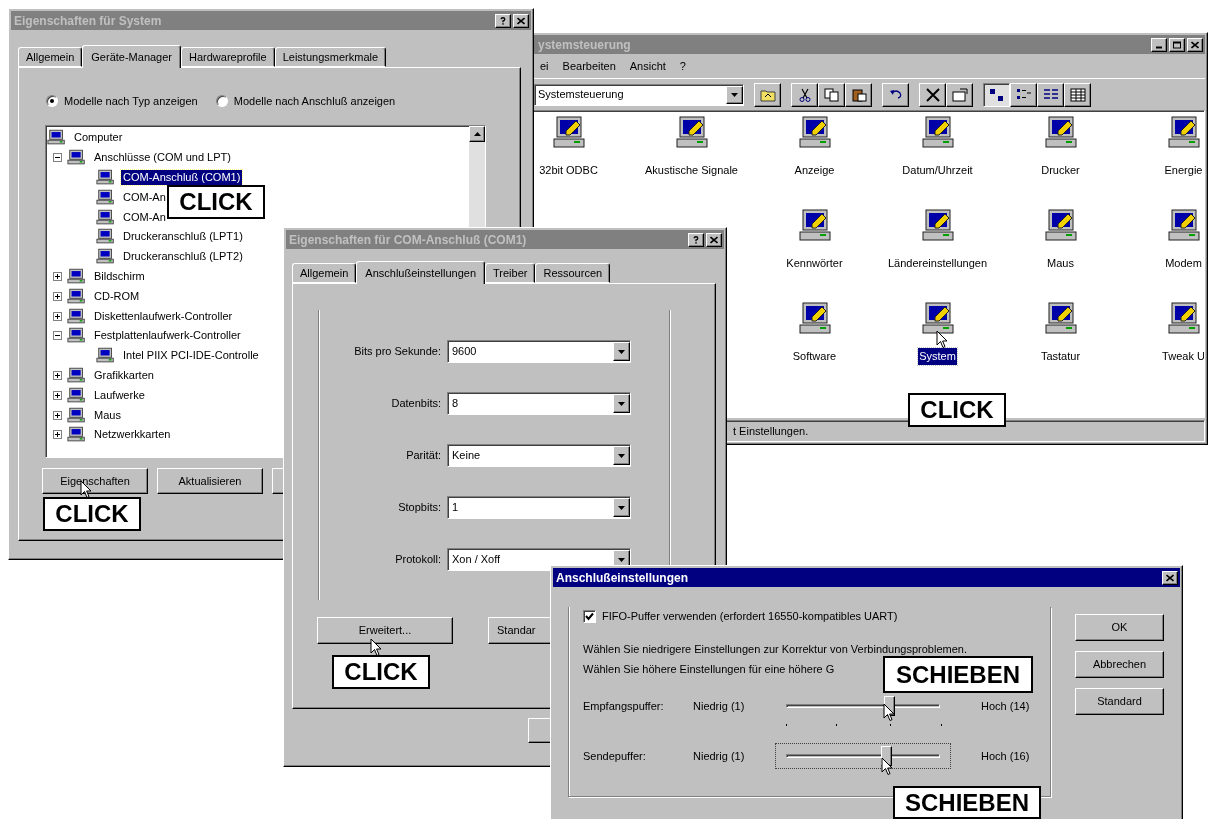 The width and height of the screenshot is (1208, 819). What do you see at coordinates (937, 263) in the screenshot?
I see `applet-label: Ländereinstellungen` at bounding box center [937, 263].